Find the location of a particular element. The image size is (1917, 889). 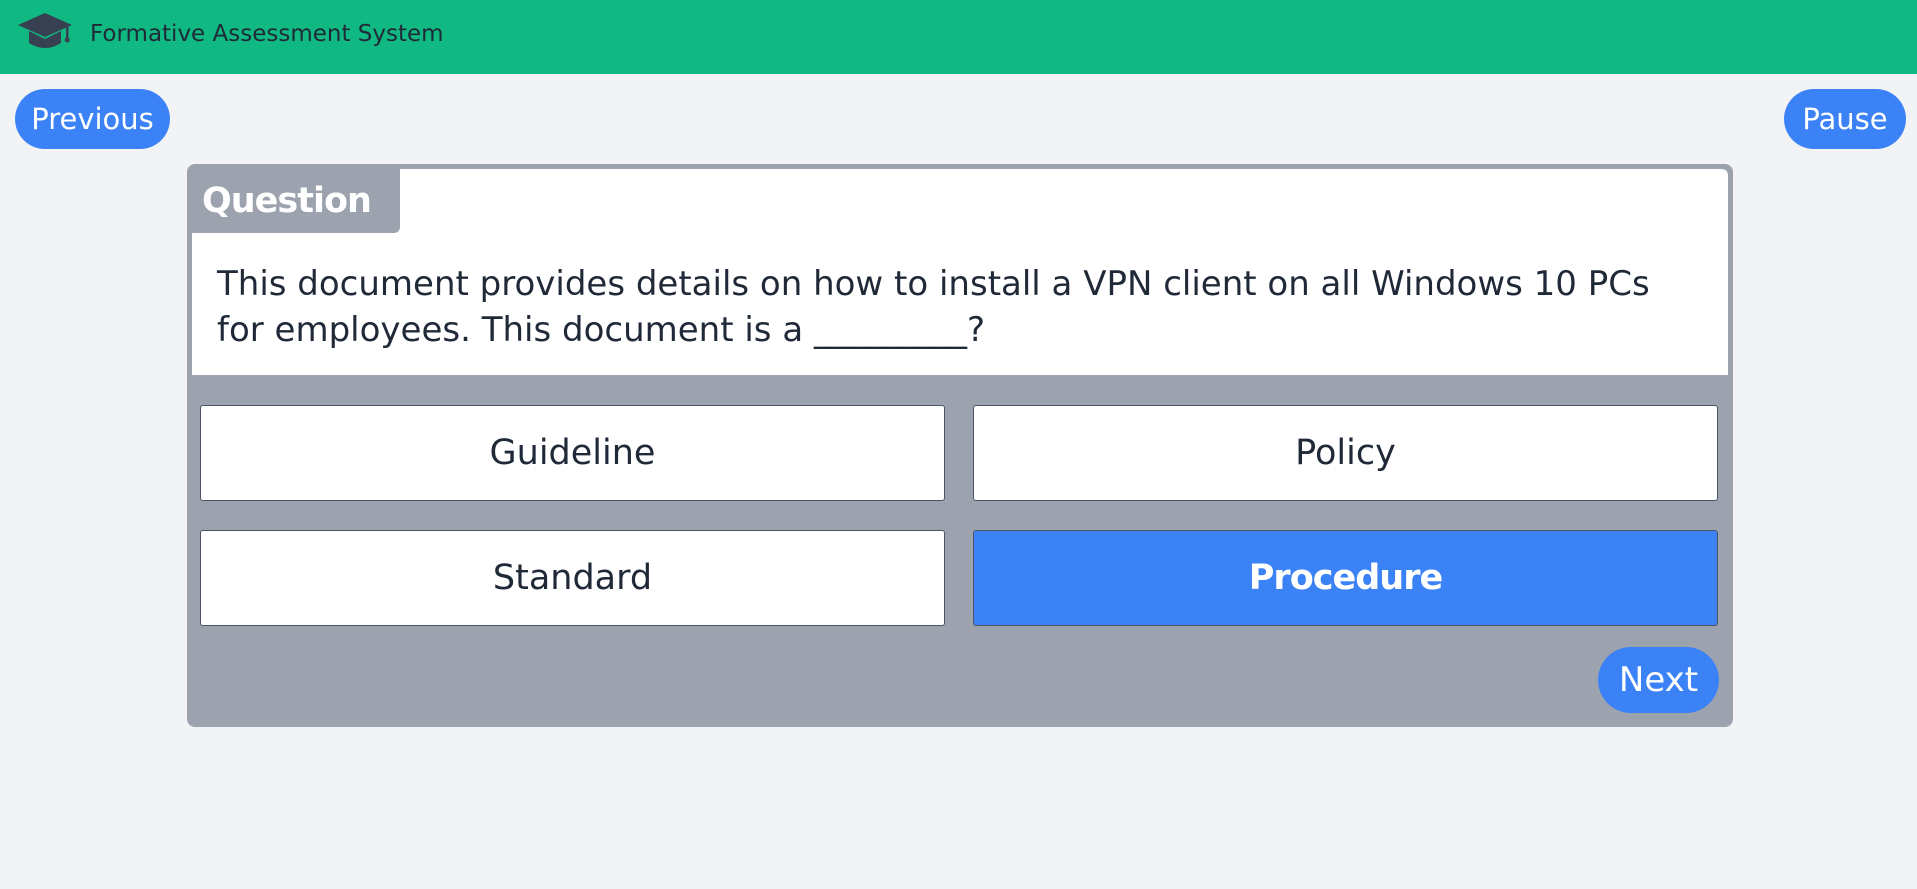

header-bar: Formative Assessment System is located at coordinates (958, 37).